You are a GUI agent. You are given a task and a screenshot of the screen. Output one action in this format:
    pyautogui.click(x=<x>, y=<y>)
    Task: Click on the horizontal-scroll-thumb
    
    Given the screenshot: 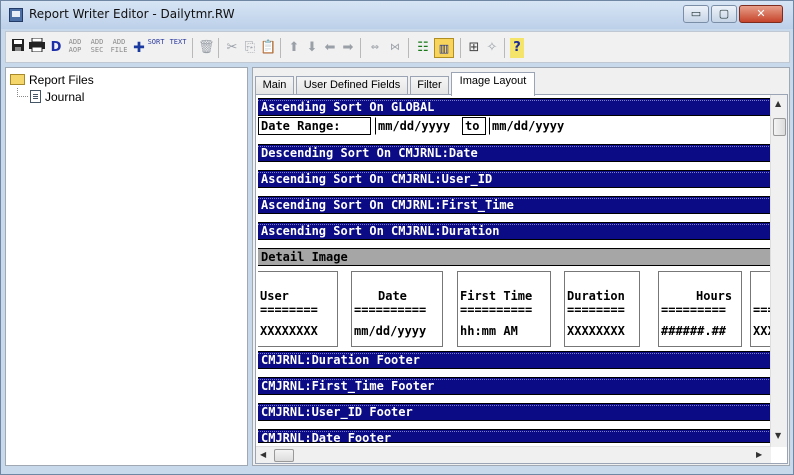 What is the action you would take?
    pyautogui.click(x=284, y=455)
    